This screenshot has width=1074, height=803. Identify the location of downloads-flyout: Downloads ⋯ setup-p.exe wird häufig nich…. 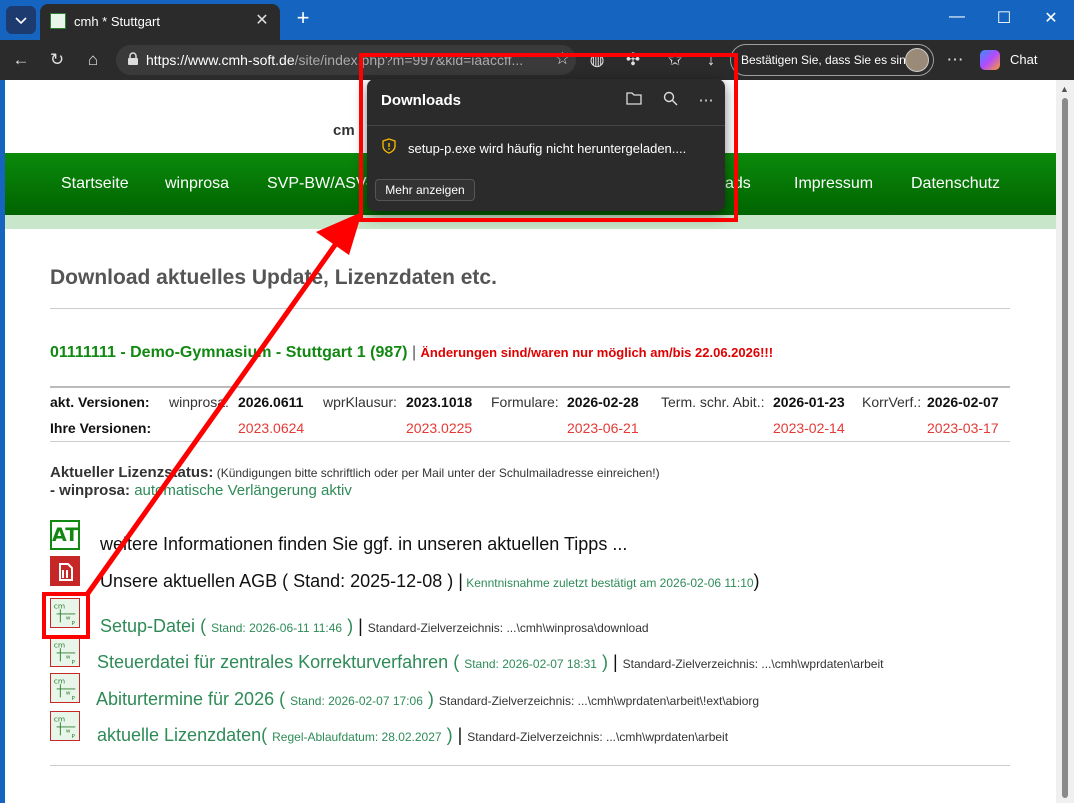
(546, 145).